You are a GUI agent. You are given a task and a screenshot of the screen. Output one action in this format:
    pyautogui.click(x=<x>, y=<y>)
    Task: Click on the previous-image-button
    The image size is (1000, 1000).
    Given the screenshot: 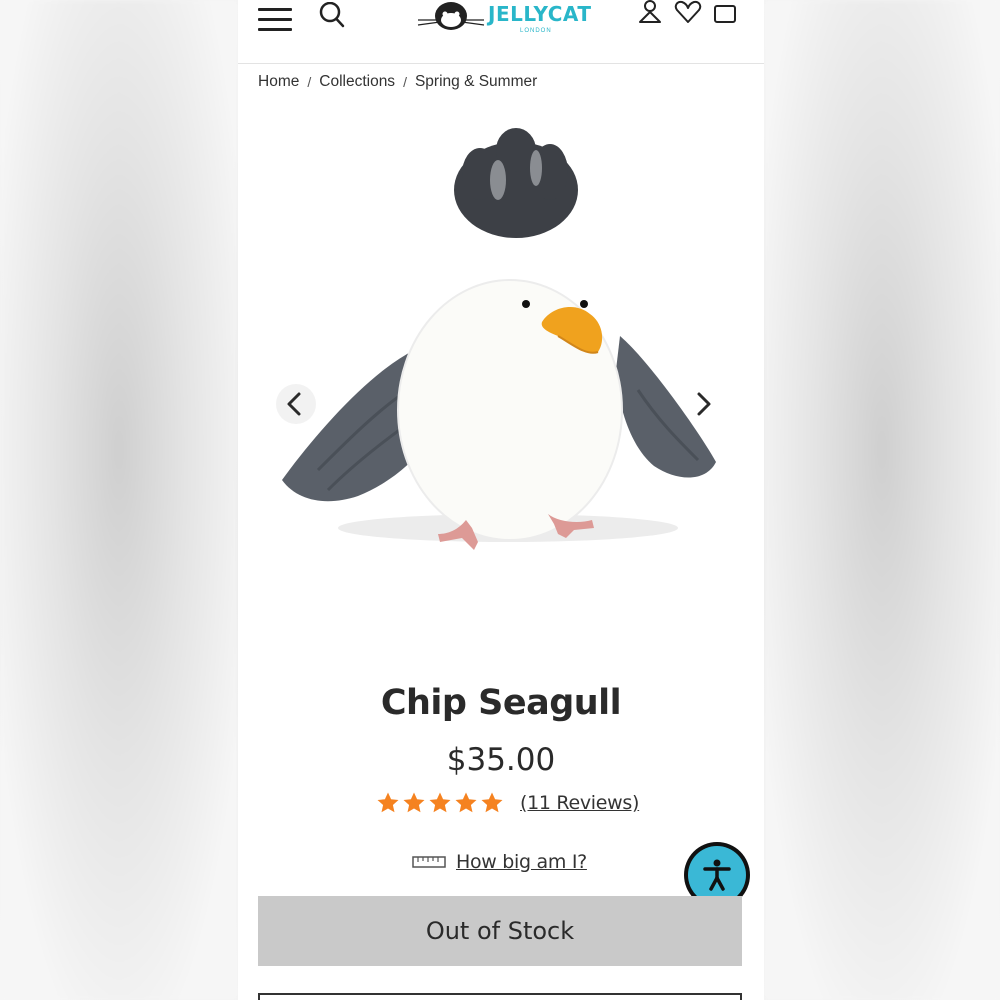 What is the action you would take?
    pyautogui.click(x=296, y=404)
    